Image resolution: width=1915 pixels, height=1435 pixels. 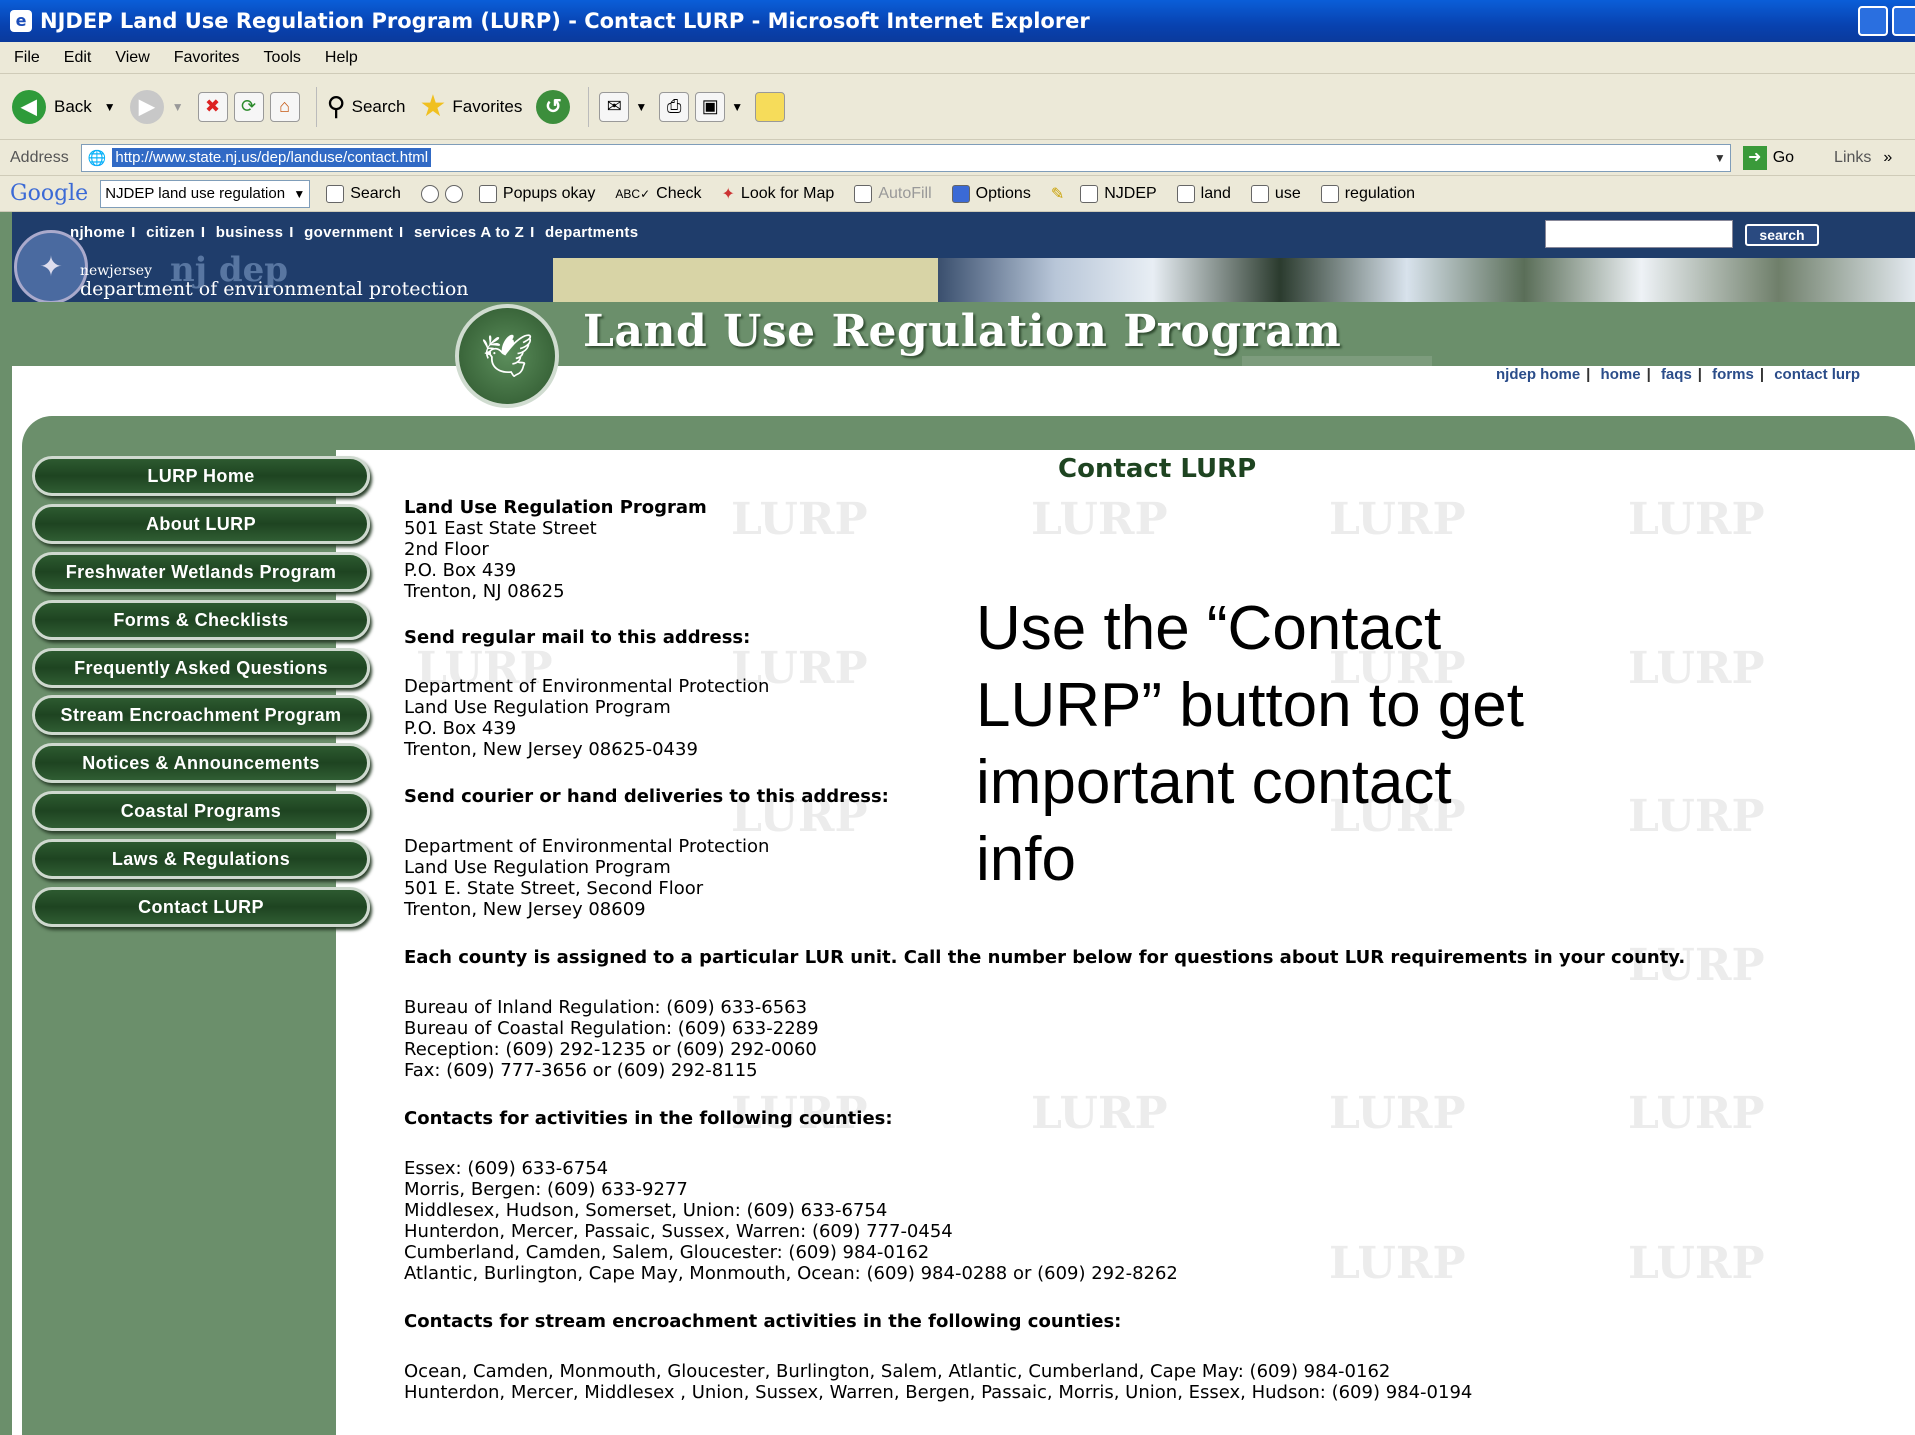 I want to click on subnav-contact-lurp: contact lurp, so click(x=1817, y=374).